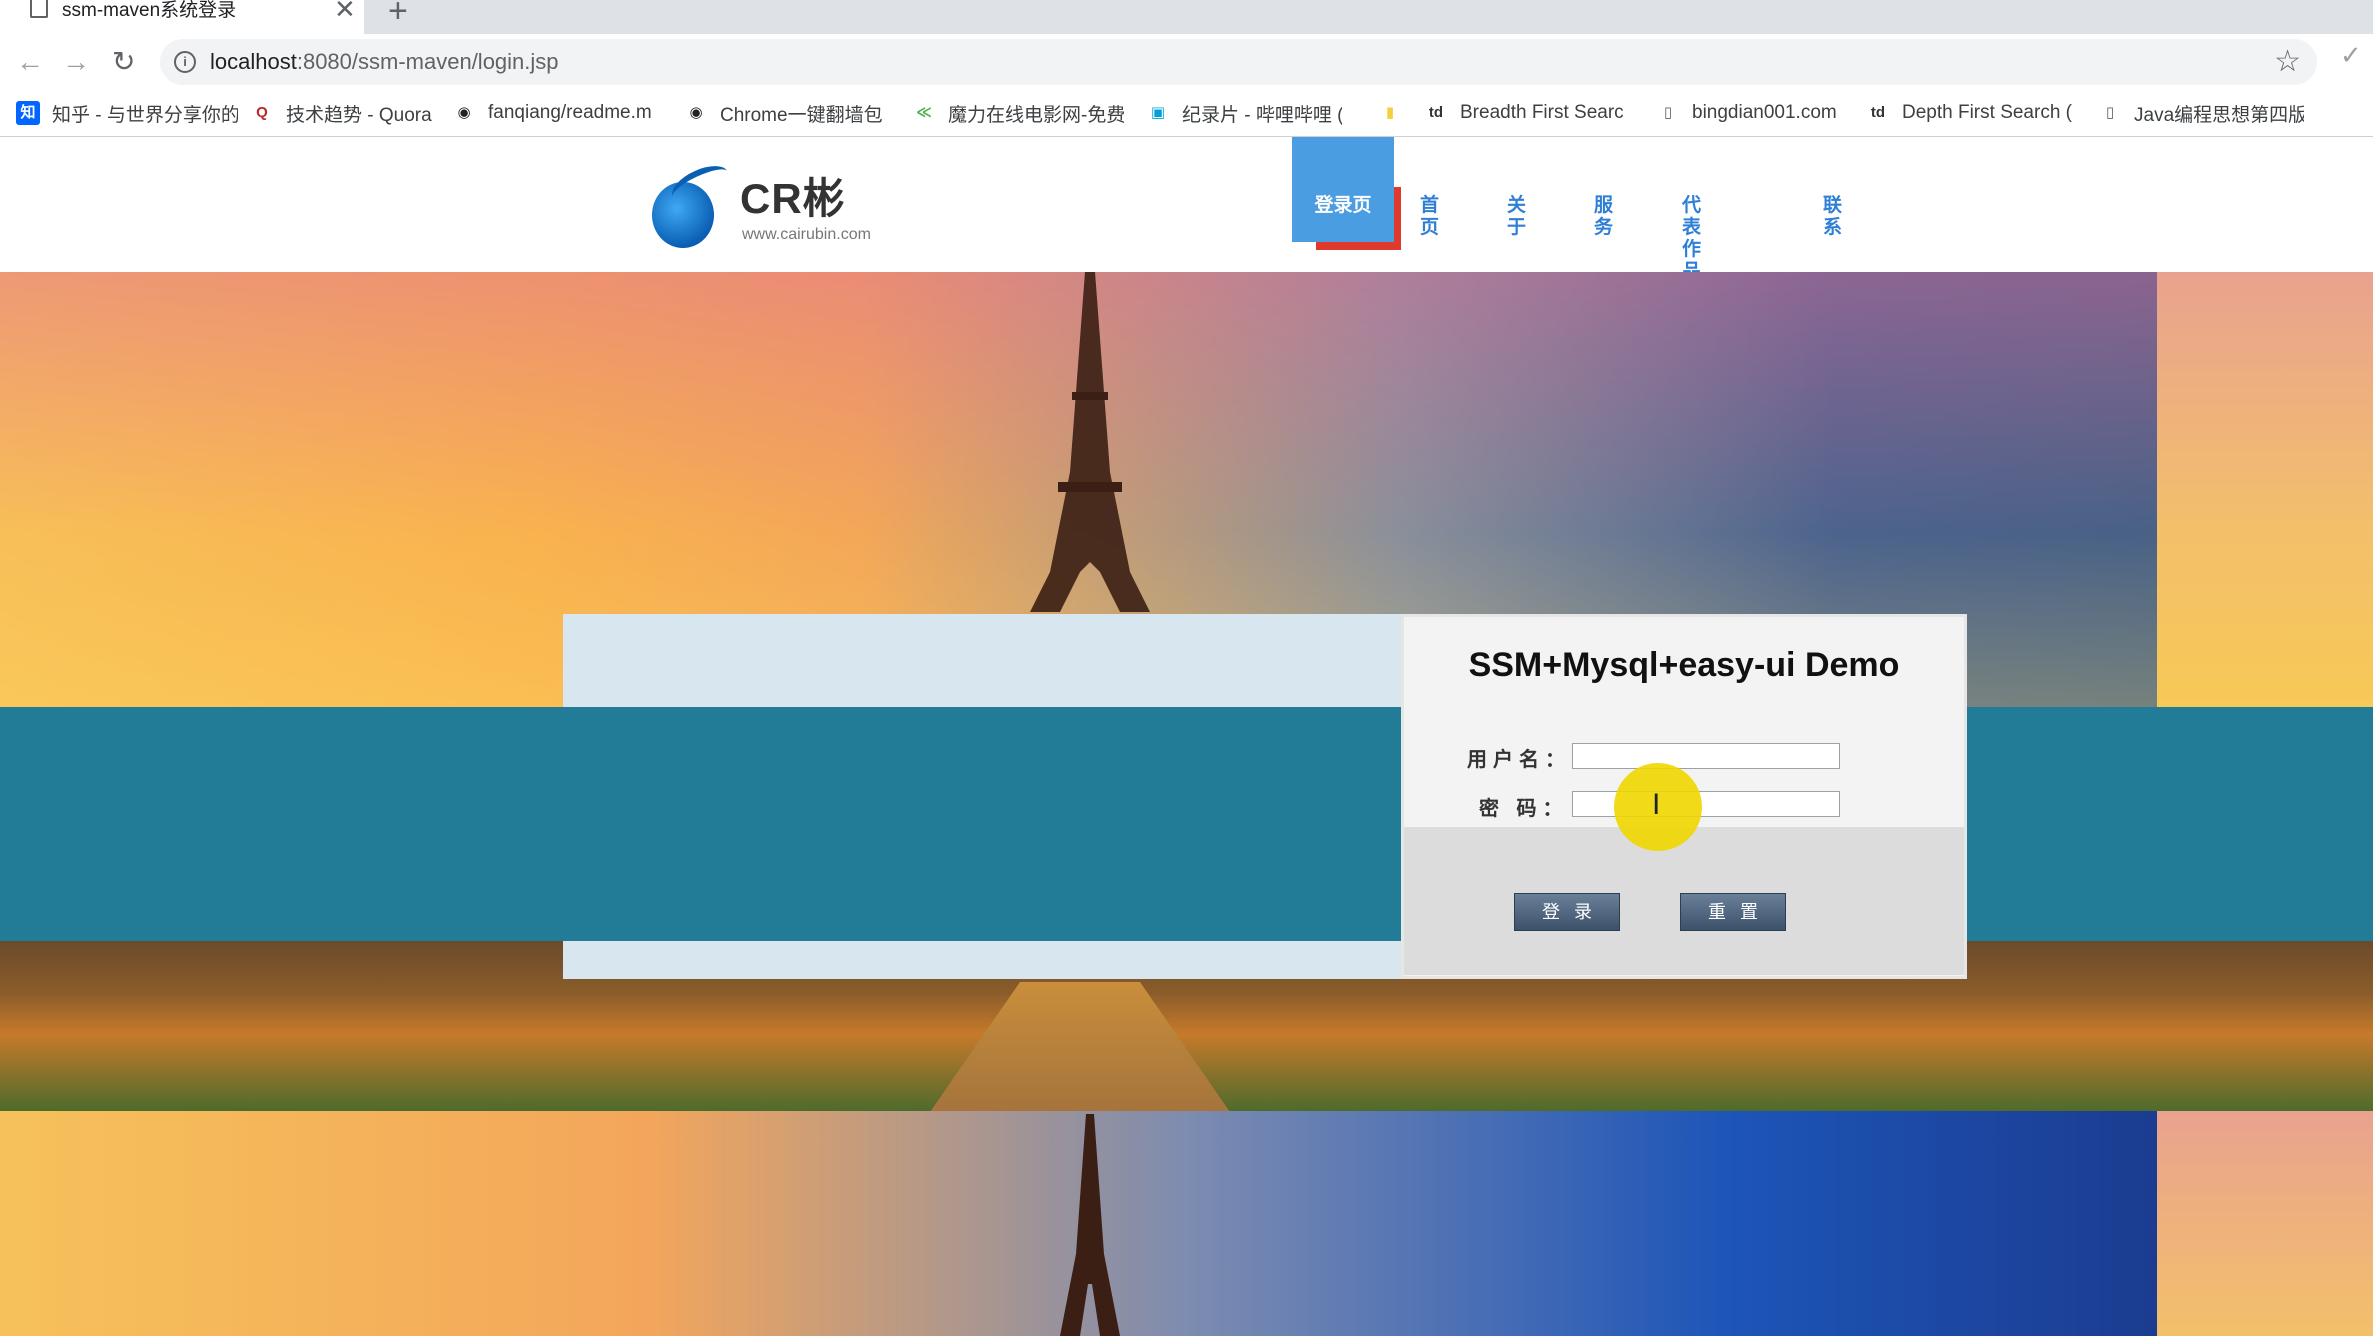 This screenshot has height=1336, width=2373. Describe the element at coordinates (1706, 804) in the screenshot. I see `password-input` at that location.